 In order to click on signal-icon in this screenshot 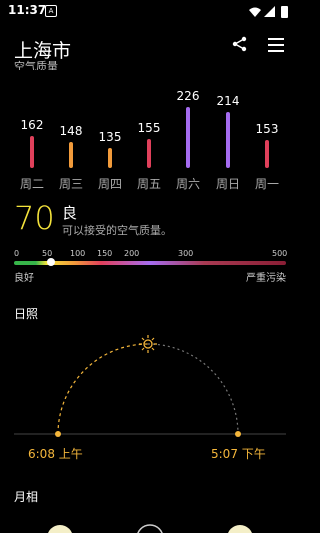, I will do `click(269, 11)`.